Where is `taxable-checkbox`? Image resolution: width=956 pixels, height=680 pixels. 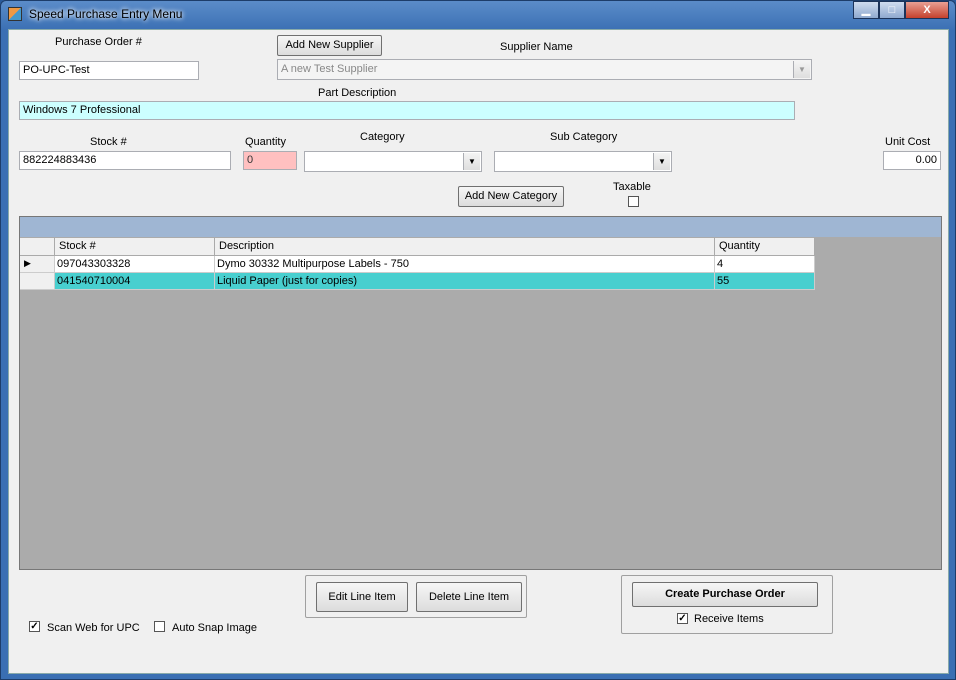
taxable-checkbox is located at coordinates (633, 201).